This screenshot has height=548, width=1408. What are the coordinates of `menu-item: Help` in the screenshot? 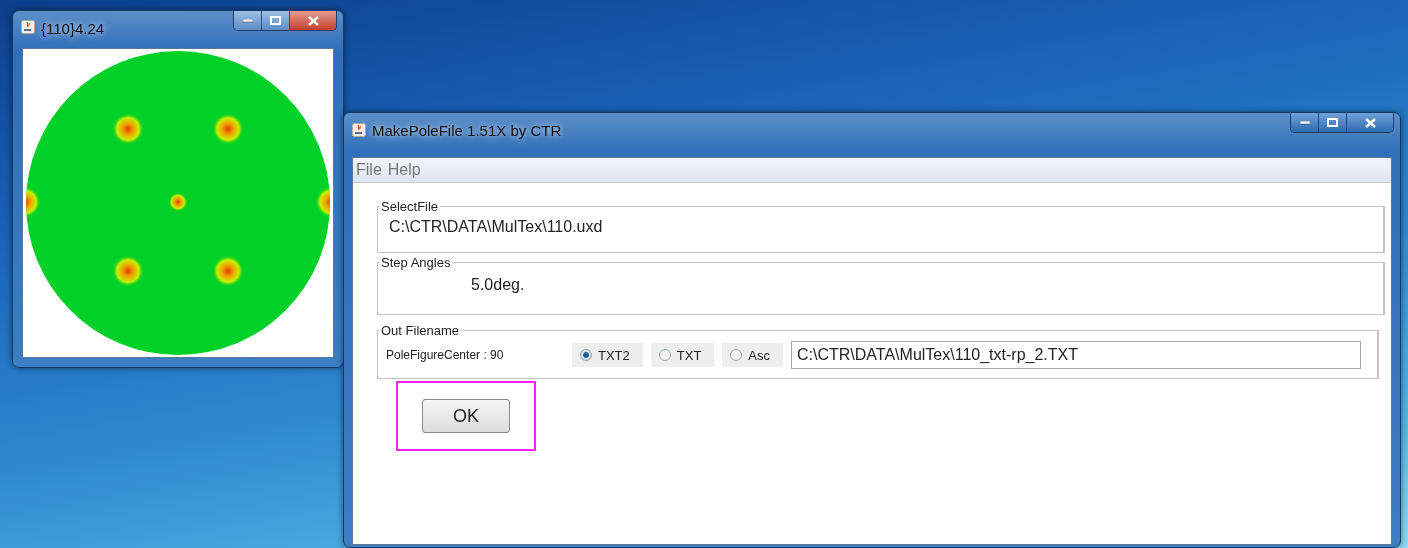 It's located at (404, 170).